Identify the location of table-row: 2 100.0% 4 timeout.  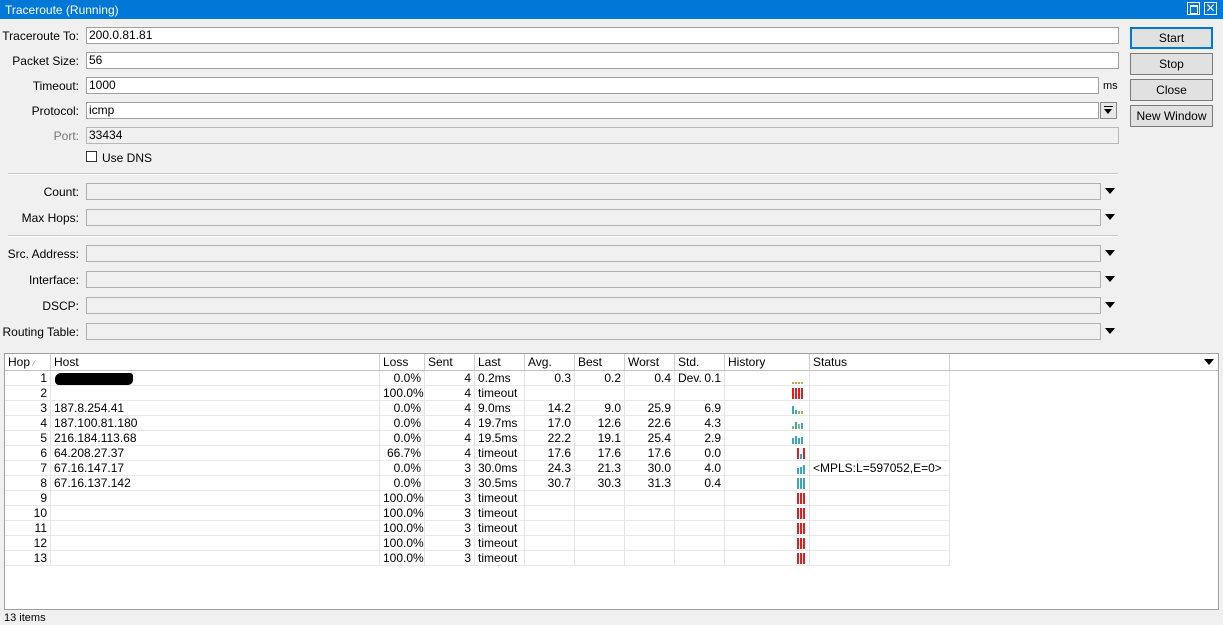
(611, 393).